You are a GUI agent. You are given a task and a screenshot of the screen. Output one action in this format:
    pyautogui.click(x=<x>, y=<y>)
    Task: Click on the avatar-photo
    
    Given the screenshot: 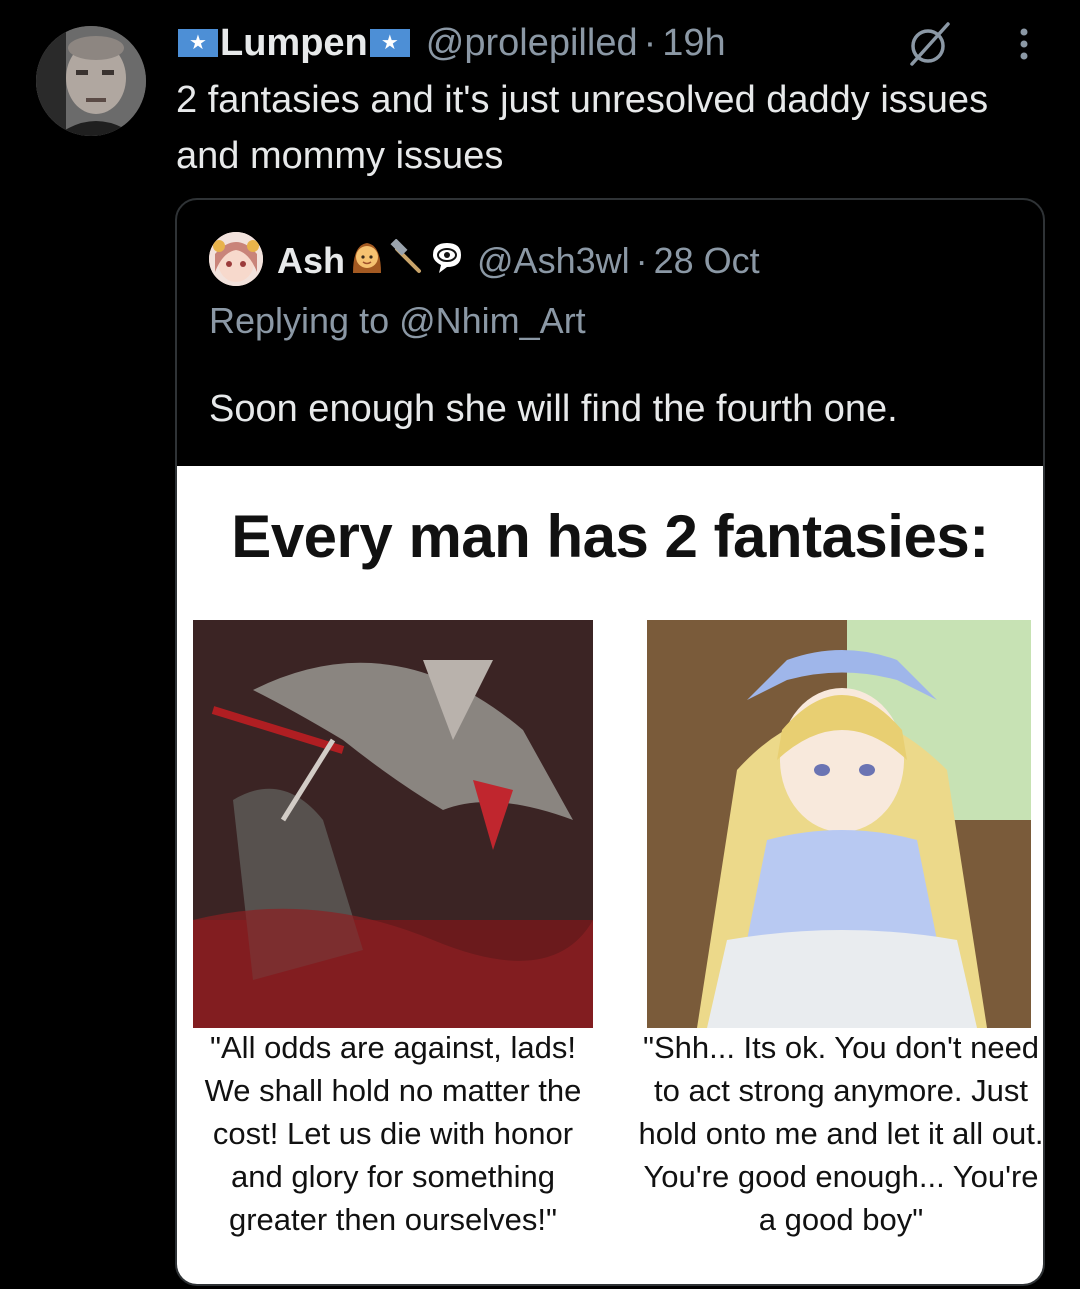 What is the action you would take?
    pyautogui.click(x=91, y=81)
    